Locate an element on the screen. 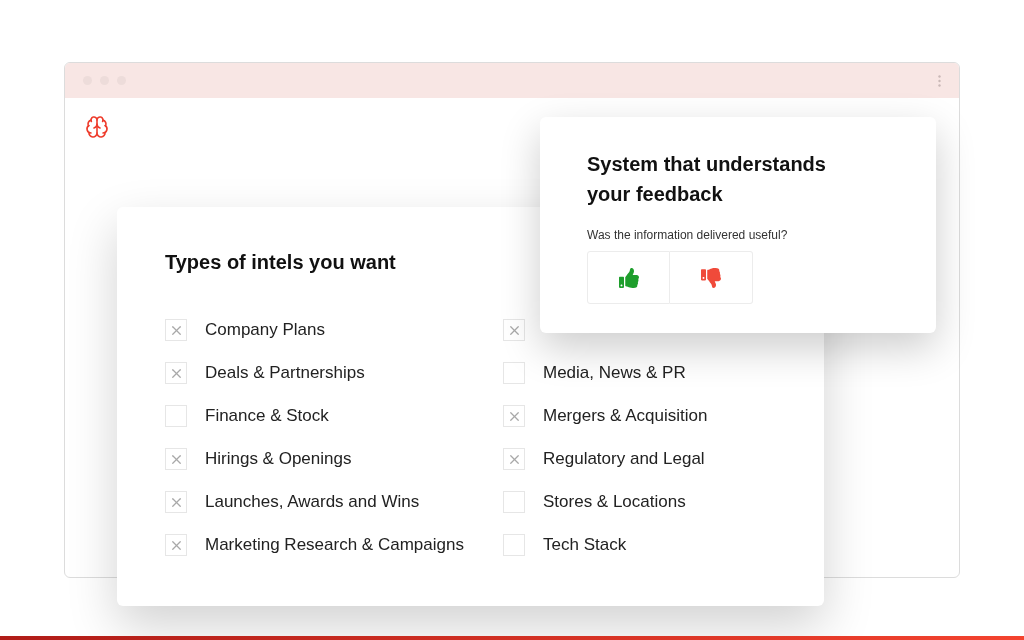 This screenshot has width=1024, height=640. option-label: Finance & Stock is located at coordinates (267, 416).